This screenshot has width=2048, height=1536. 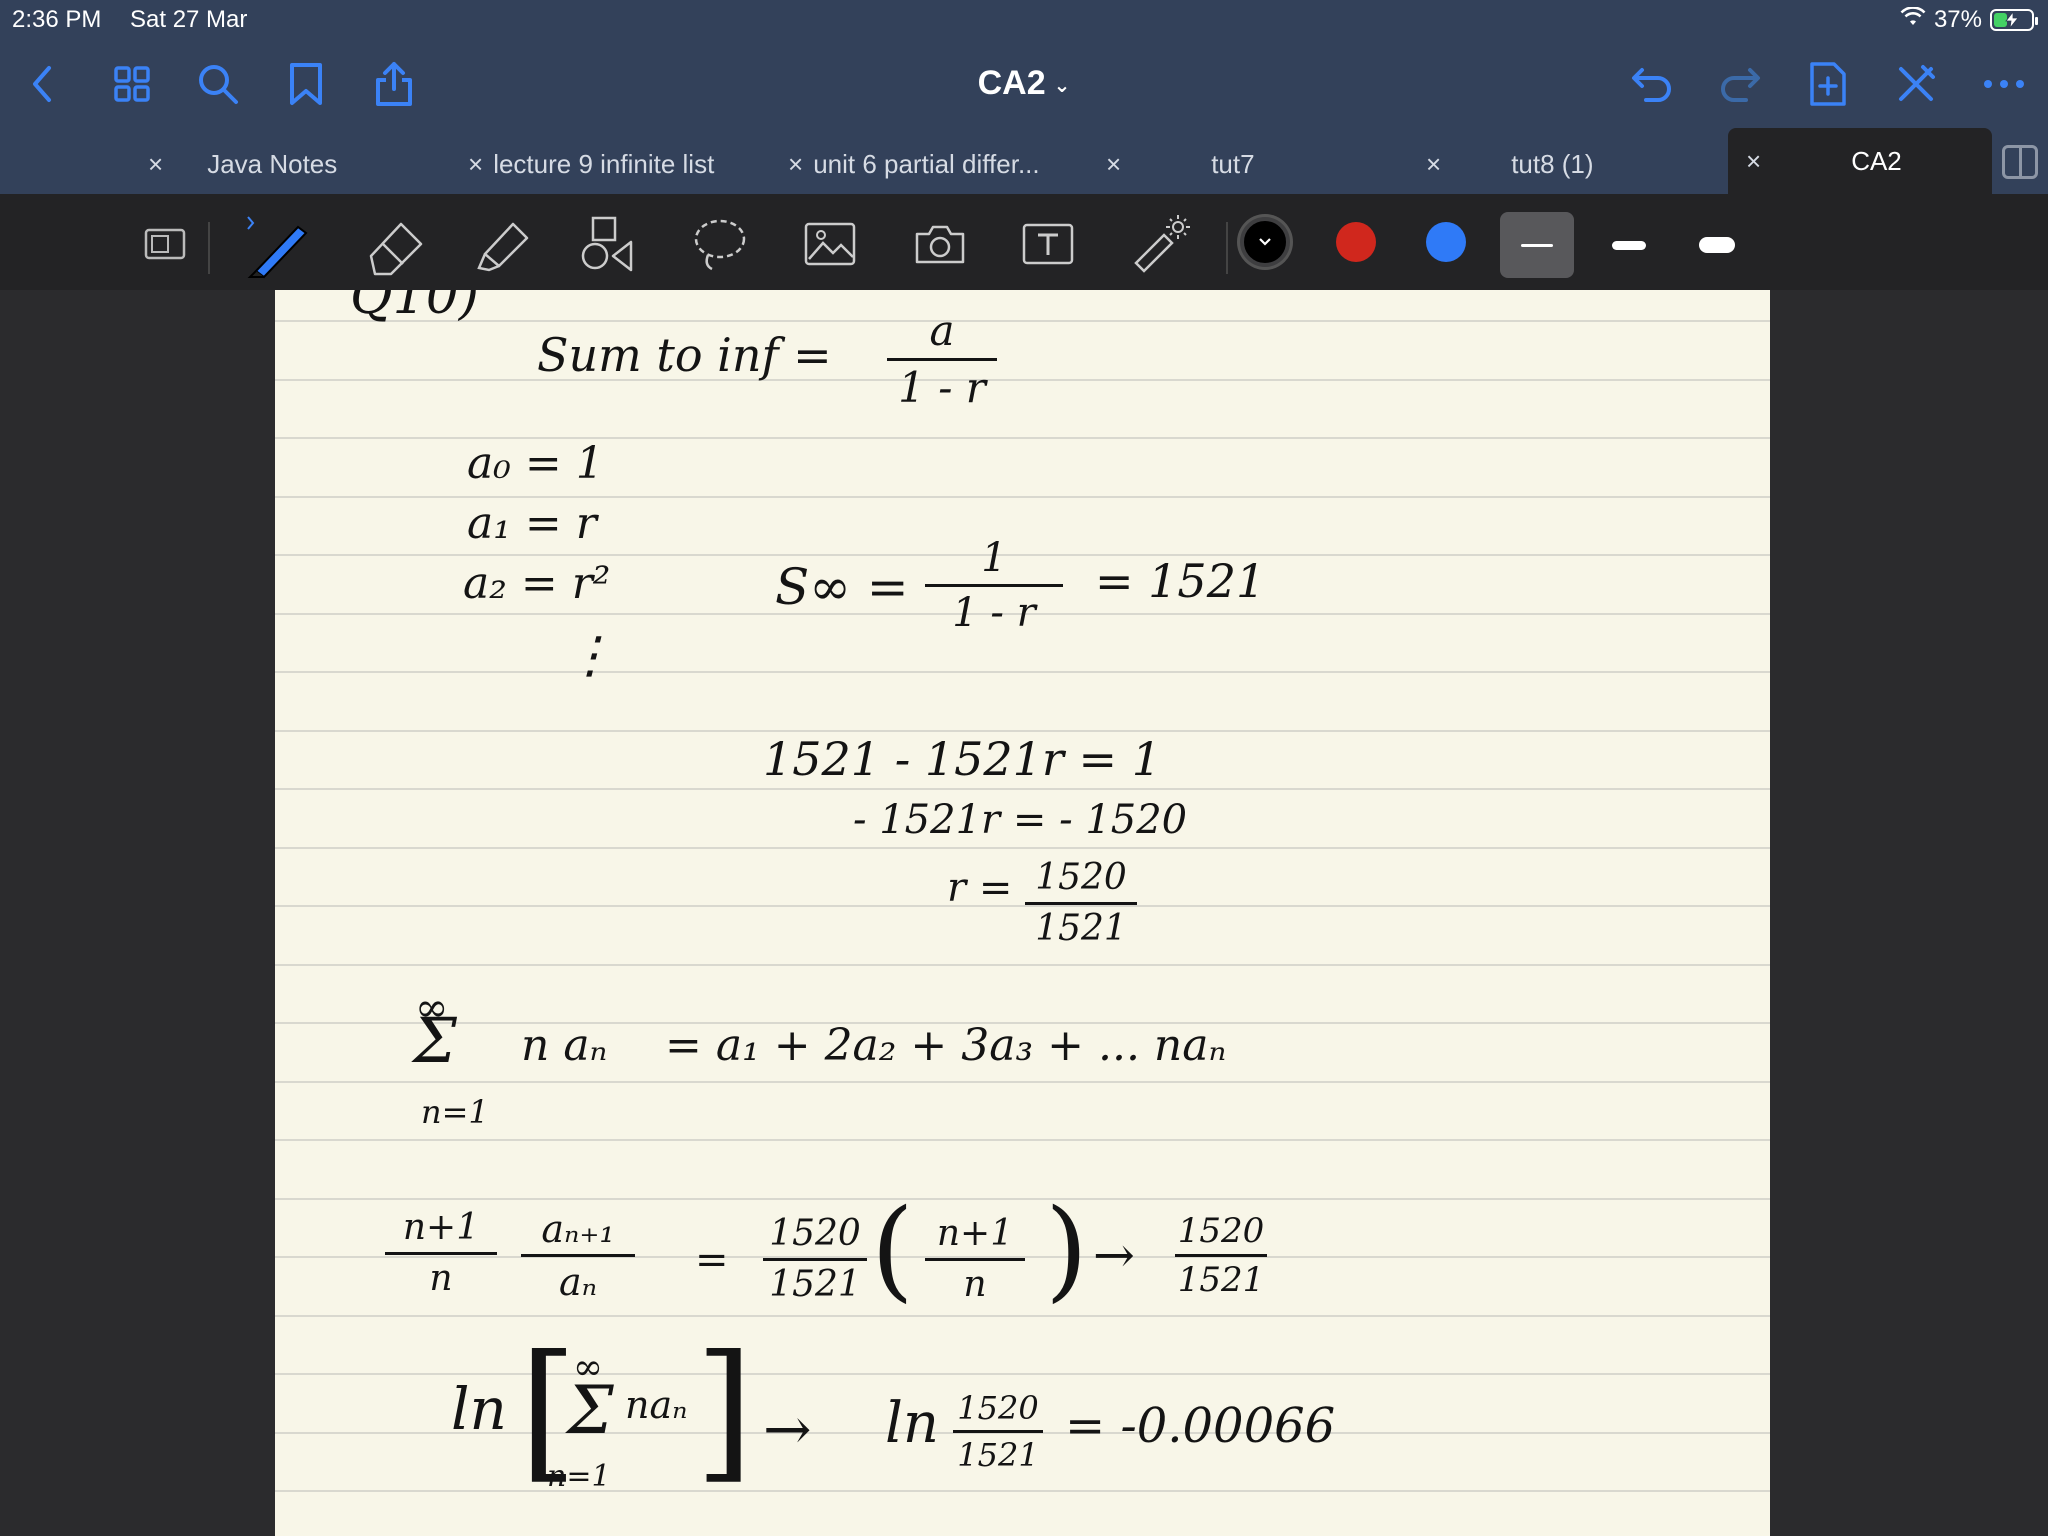 I want to click on stroke-medium-button, so click(x=1629, y=245).